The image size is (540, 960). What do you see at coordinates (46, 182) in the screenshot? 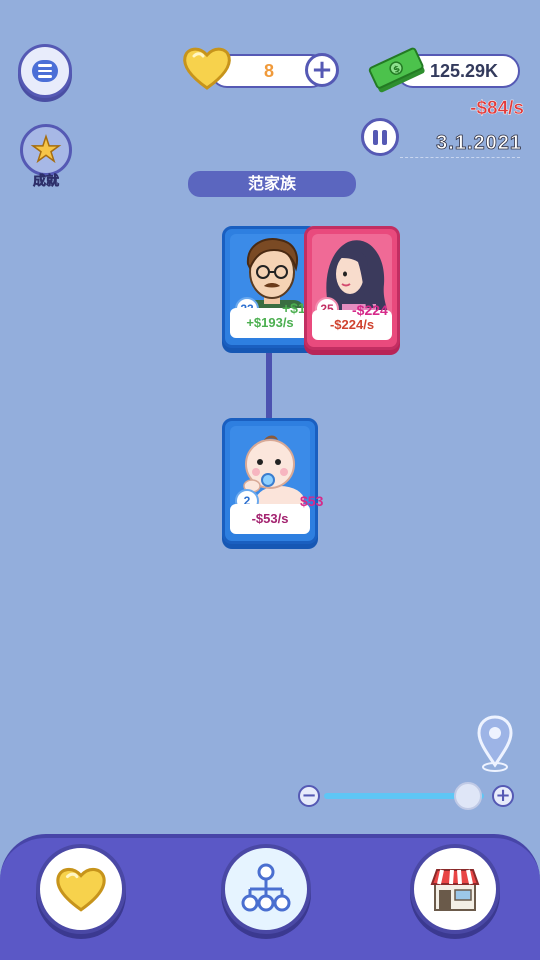
I see `achievements-label: 成就` at bounding box center [46, 182].